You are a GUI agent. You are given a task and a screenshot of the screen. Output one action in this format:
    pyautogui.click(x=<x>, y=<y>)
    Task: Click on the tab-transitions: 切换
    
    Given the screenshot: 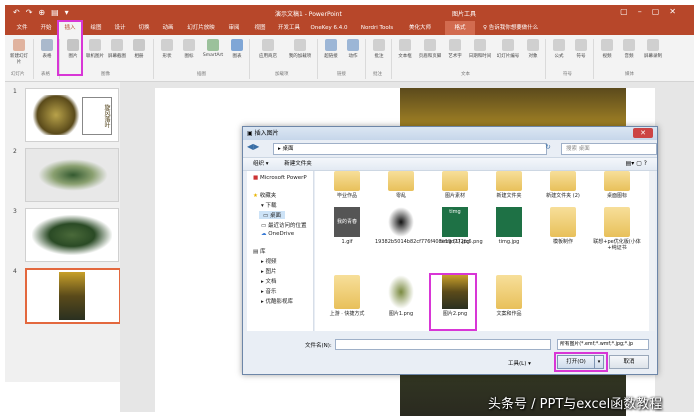 What is the action you would take?
    pyautogui.click(x=144, y=28)
    